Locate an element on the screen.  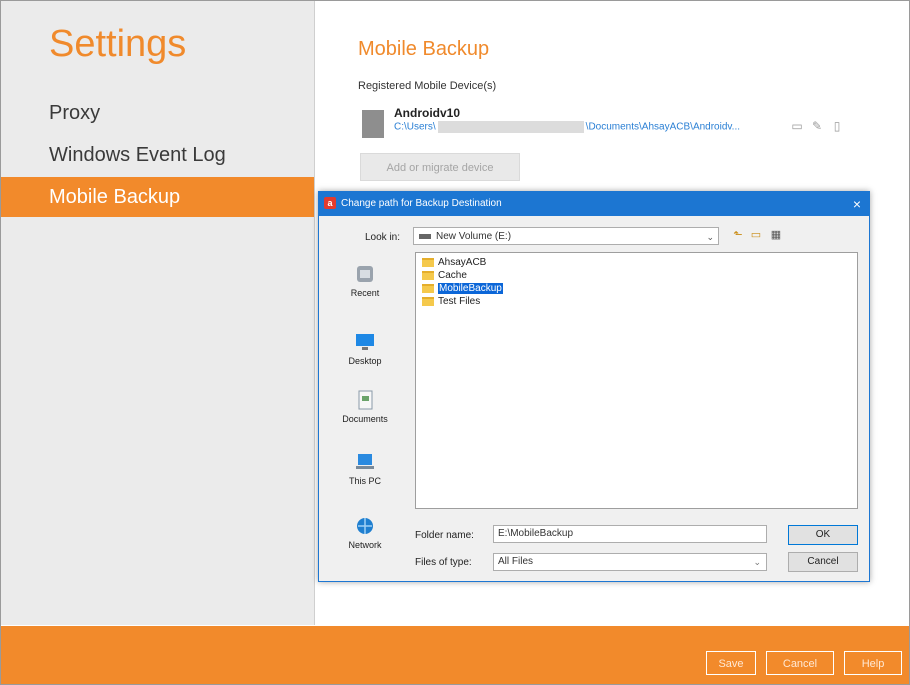
files-of-type-label: Files of type: is located at coordinates (443, 562).